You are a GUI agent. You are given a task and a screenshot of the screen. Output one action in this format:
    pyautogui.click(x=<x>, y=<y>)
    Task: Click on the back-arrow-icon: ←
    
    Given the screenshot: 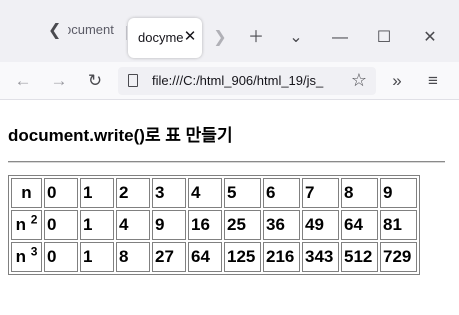 What is the action you would take?
    pyautogui.click(x=23, y=81)
    